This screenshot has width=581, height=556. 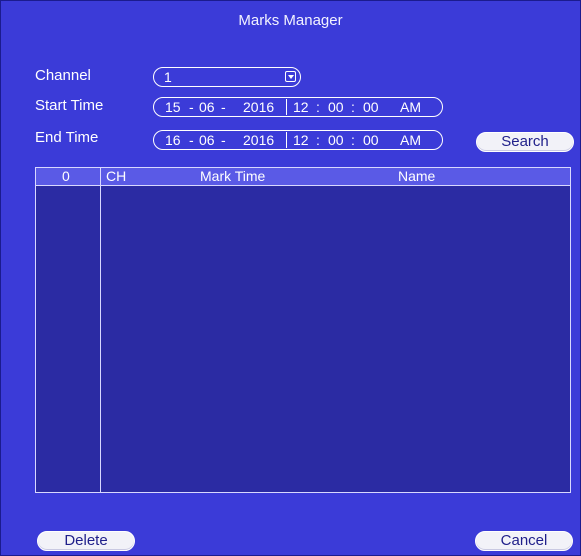 What do you see at coordinates (303, 177) in the screenshot?
I see `table-header: 0 CH Mark Time Name` at bounding box center [303, 177].